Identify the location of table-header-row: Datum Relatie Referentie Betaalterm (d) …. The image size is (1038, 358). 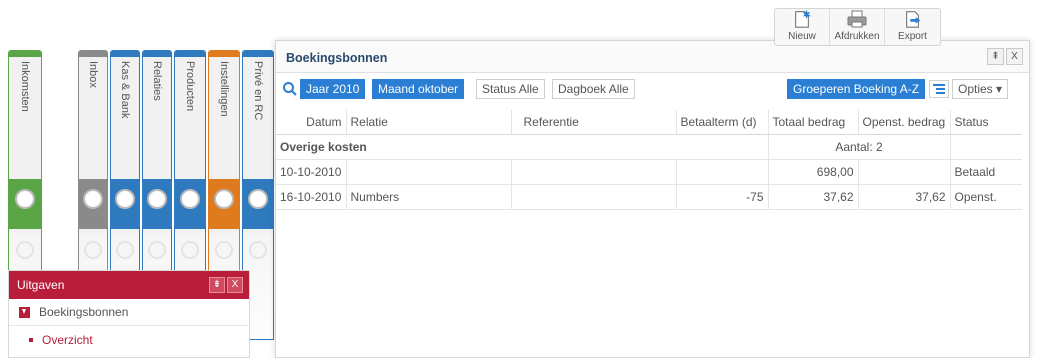
(649, 122).